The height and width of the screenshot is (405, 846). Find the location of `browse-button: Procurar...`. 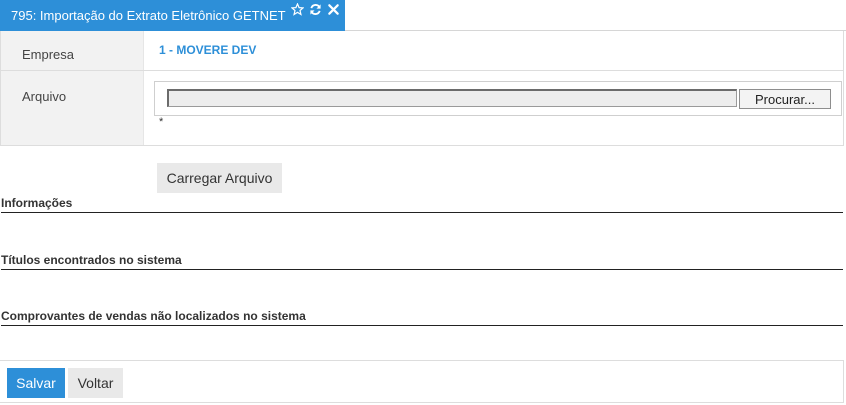

browse-button: Procurar... is located at coordinates (785, 99).